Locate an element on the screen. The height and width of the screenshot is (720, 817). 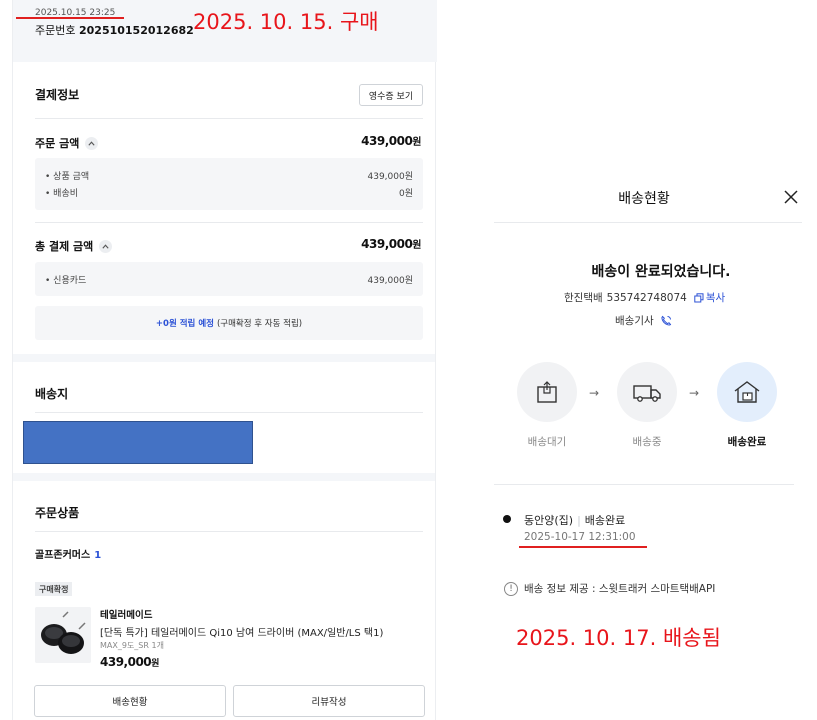
driver-contact: 배송기사 is located at coordinates (643, 320).